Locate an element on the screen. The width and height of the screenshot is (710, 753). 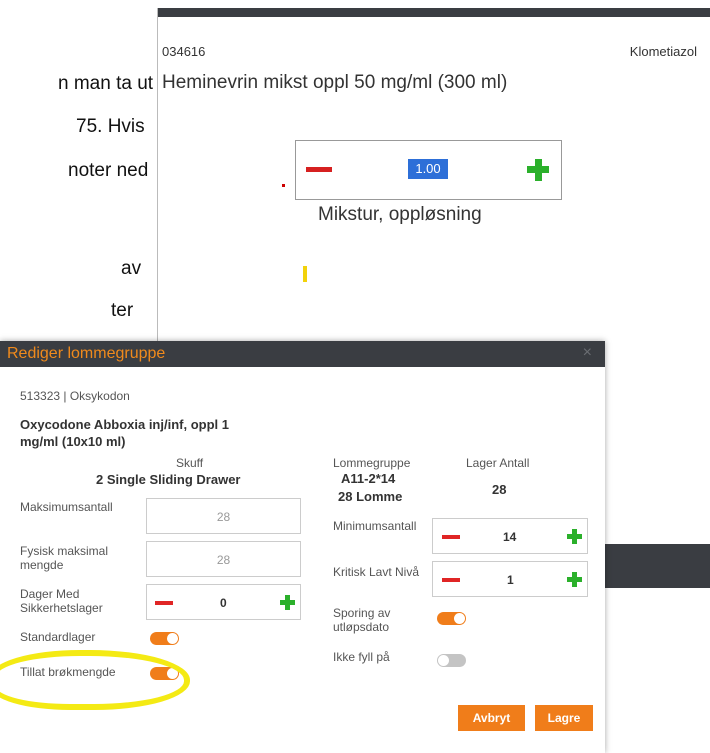
doc-text-line-4: av is located at coordinates (131, 268).